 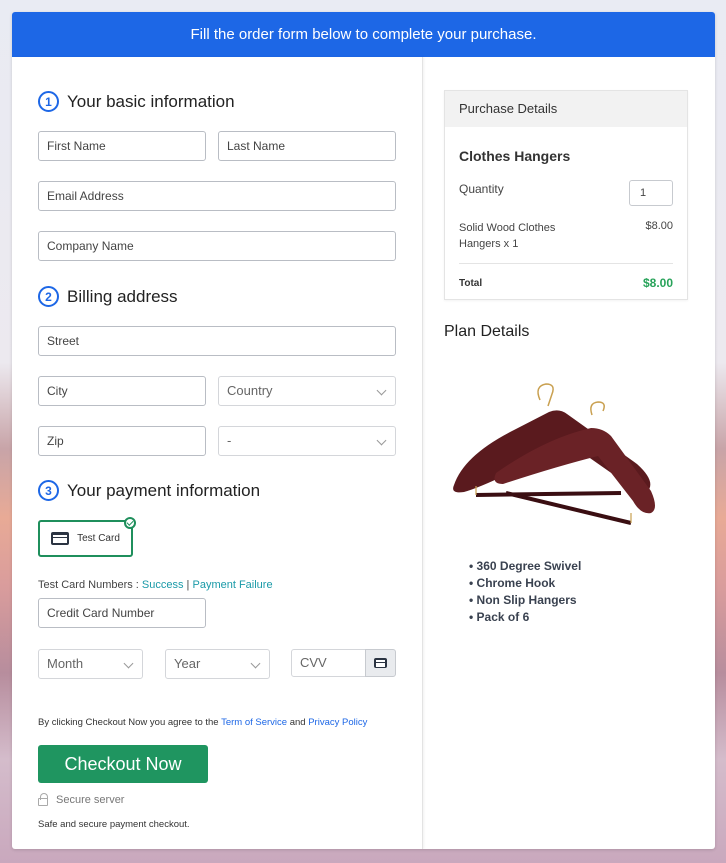 What do you see at coordinates (90, 800) in the screenshot?
I see `secure-server-label: Secure server` at bounding box center [90, 800].